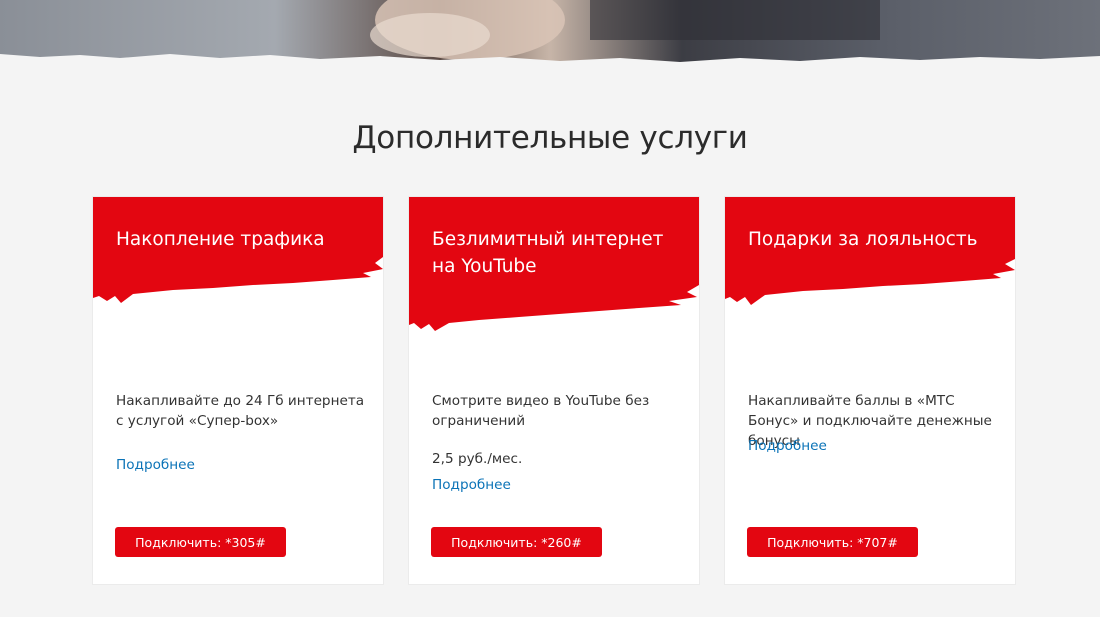 Image resolution: width=1100 pixels, height=617 pixels. I want to click on card-title: Накопление трафика, so click(220, 239).